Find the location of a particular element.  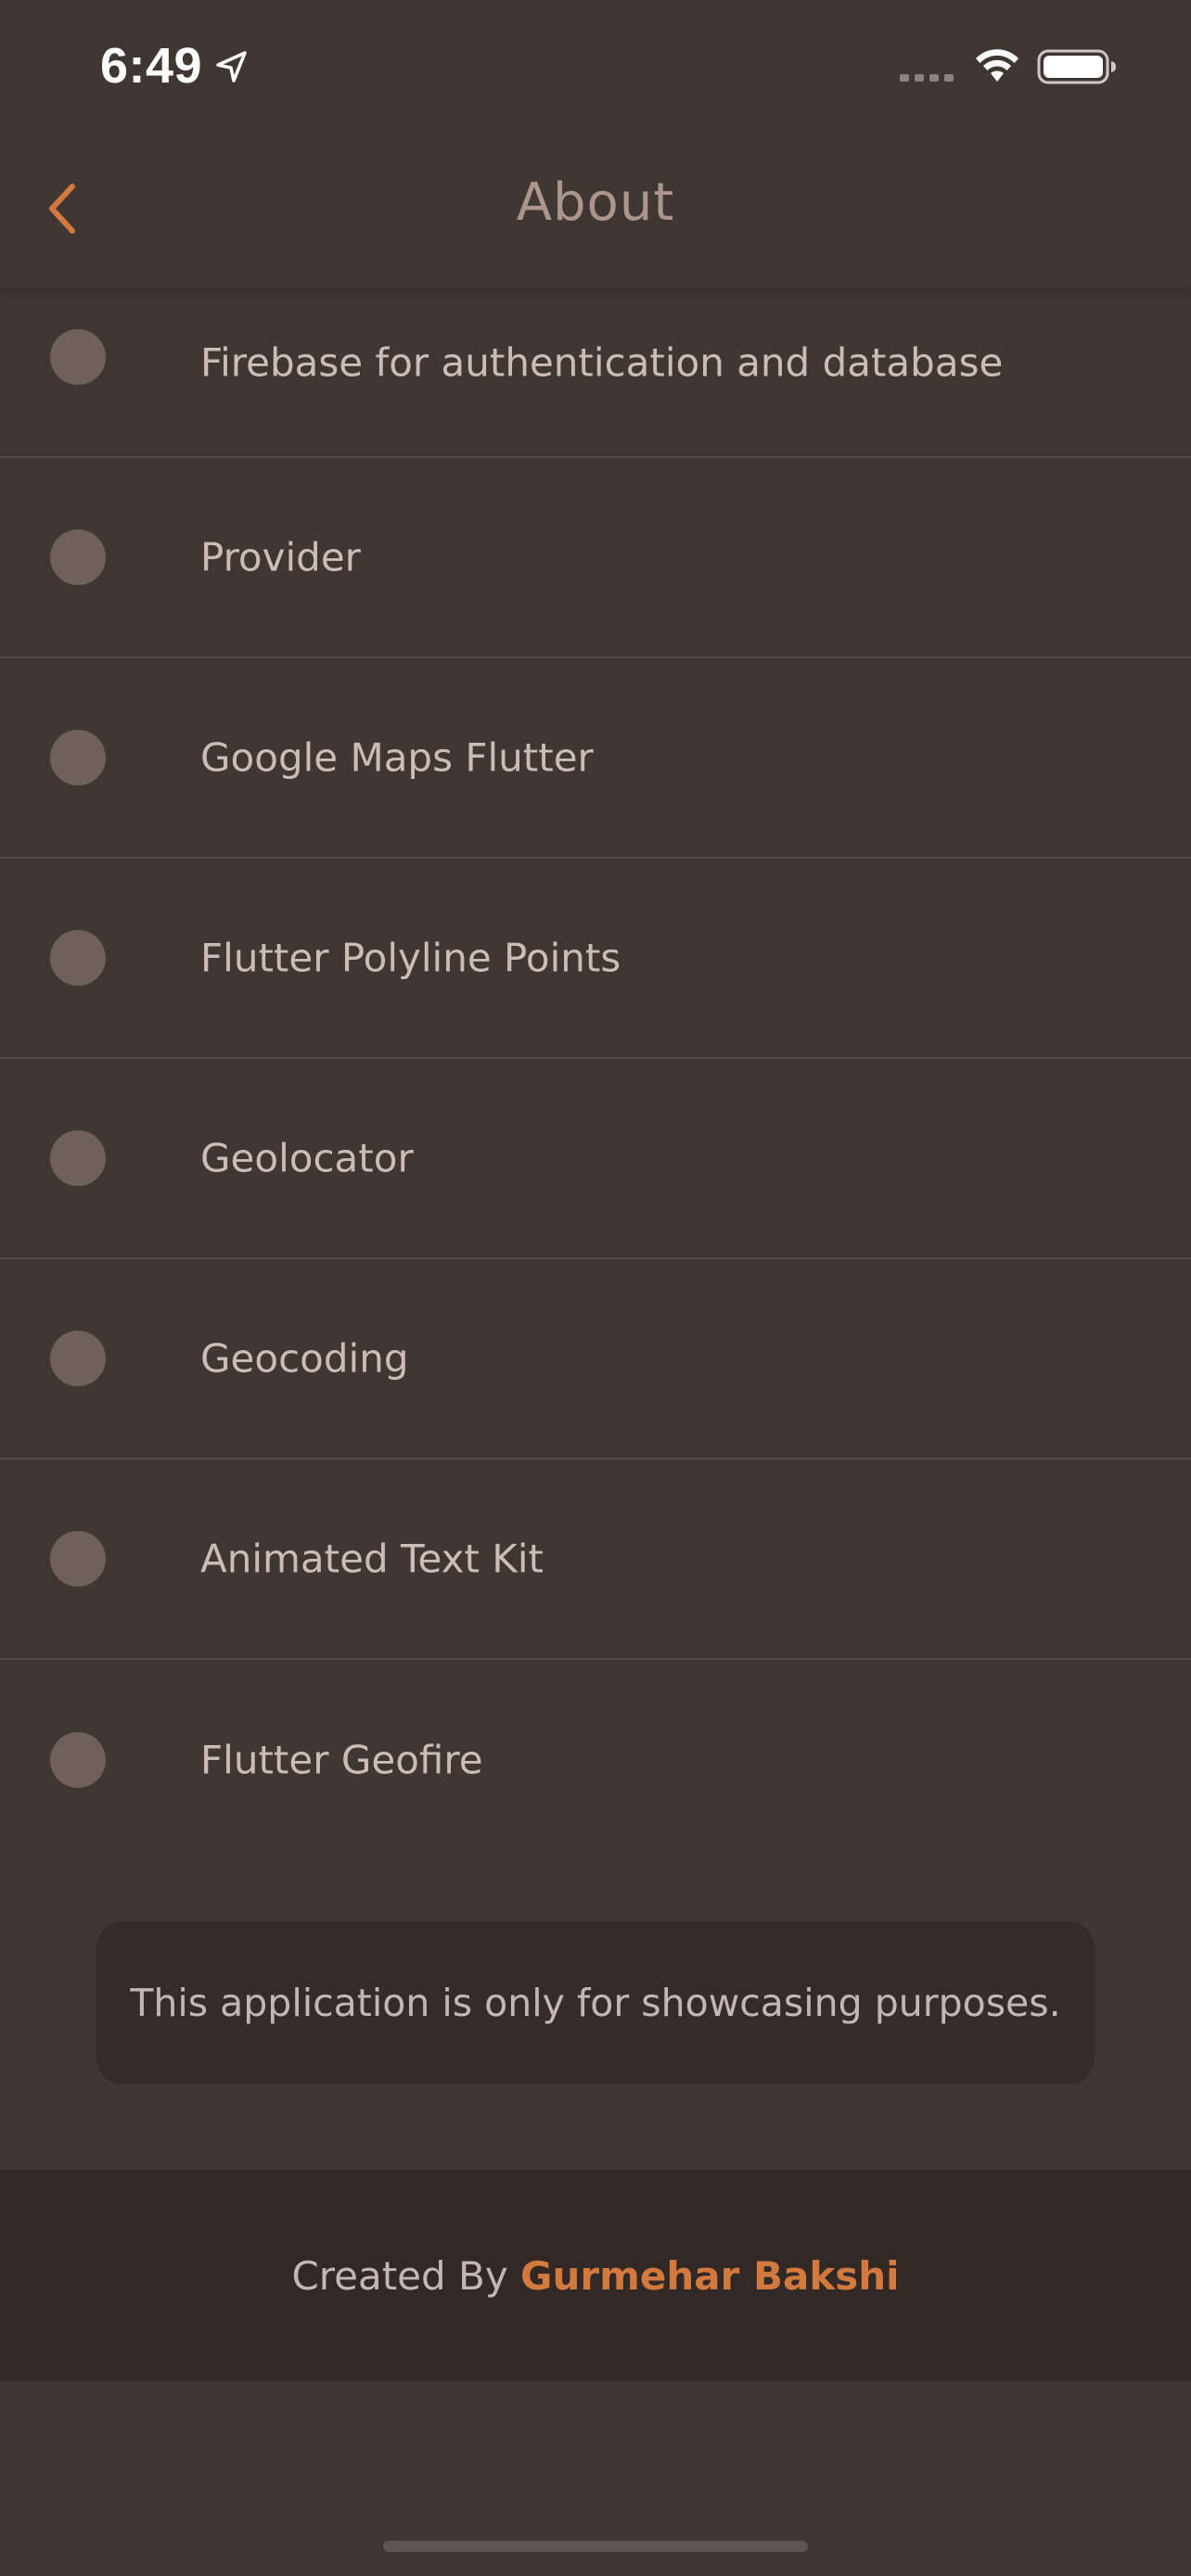

list-item-label: Geolocator is located at coordinates (307, 1158).